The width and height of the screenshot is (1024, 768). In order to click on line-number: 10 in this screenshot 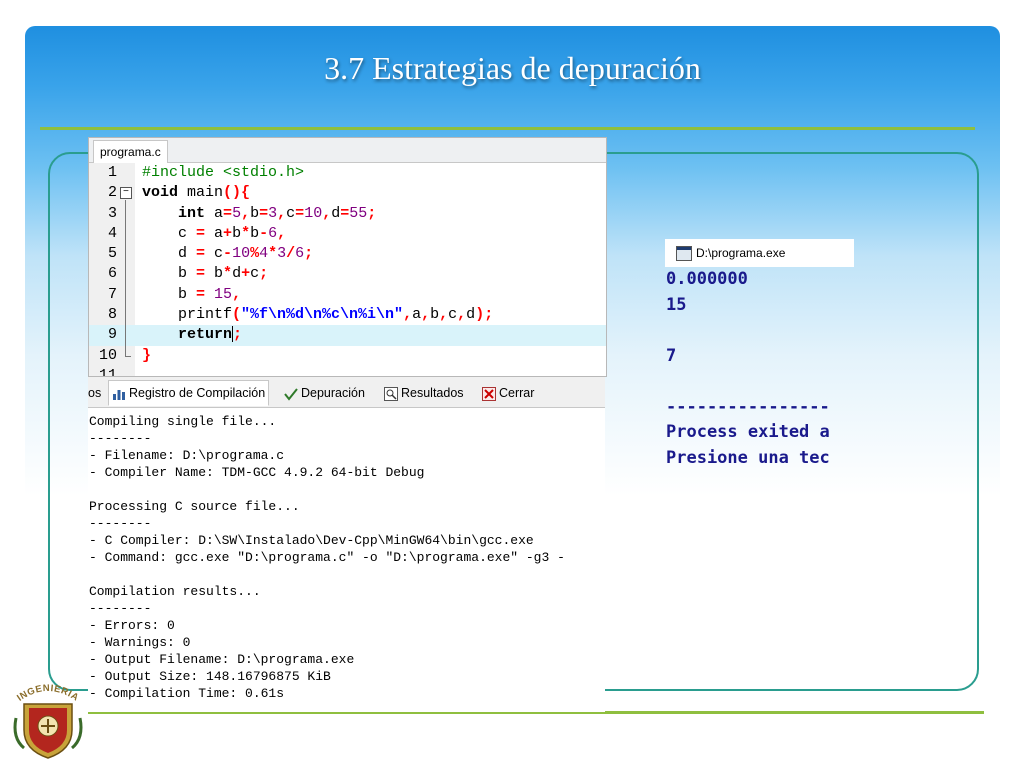, I will do `click(107, 355)`.